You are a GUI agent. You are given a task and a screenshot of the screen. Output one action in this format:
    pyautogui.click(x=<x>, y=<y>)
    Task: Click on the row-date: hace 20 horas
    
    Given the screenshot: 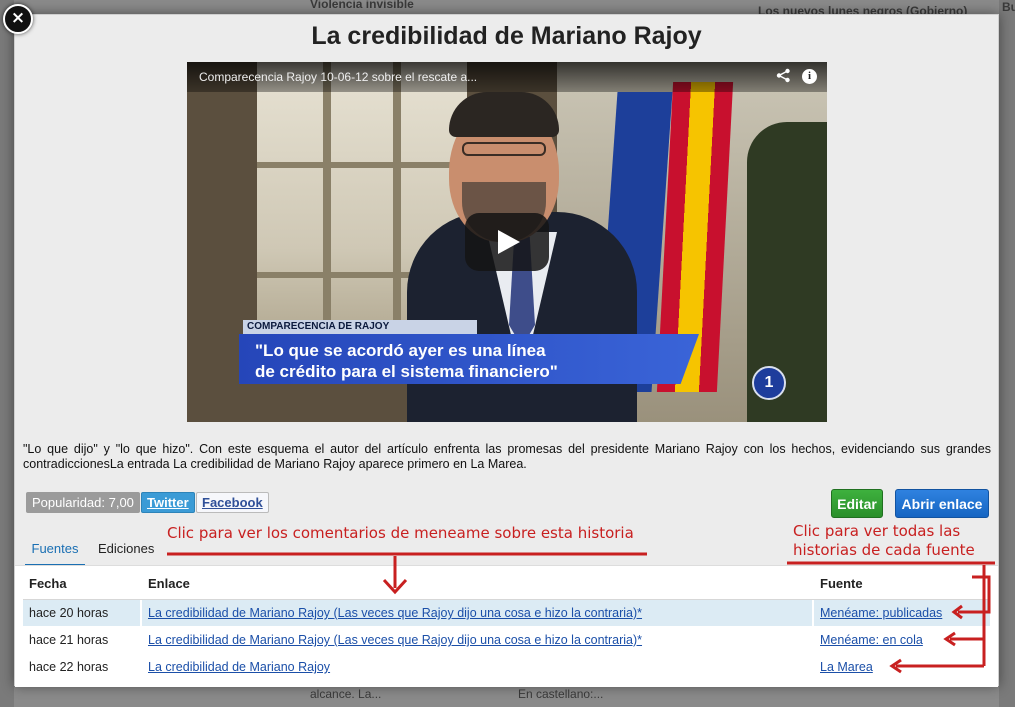 What is the action you would take?
    pyautogui.click(x=69, y=613)
    